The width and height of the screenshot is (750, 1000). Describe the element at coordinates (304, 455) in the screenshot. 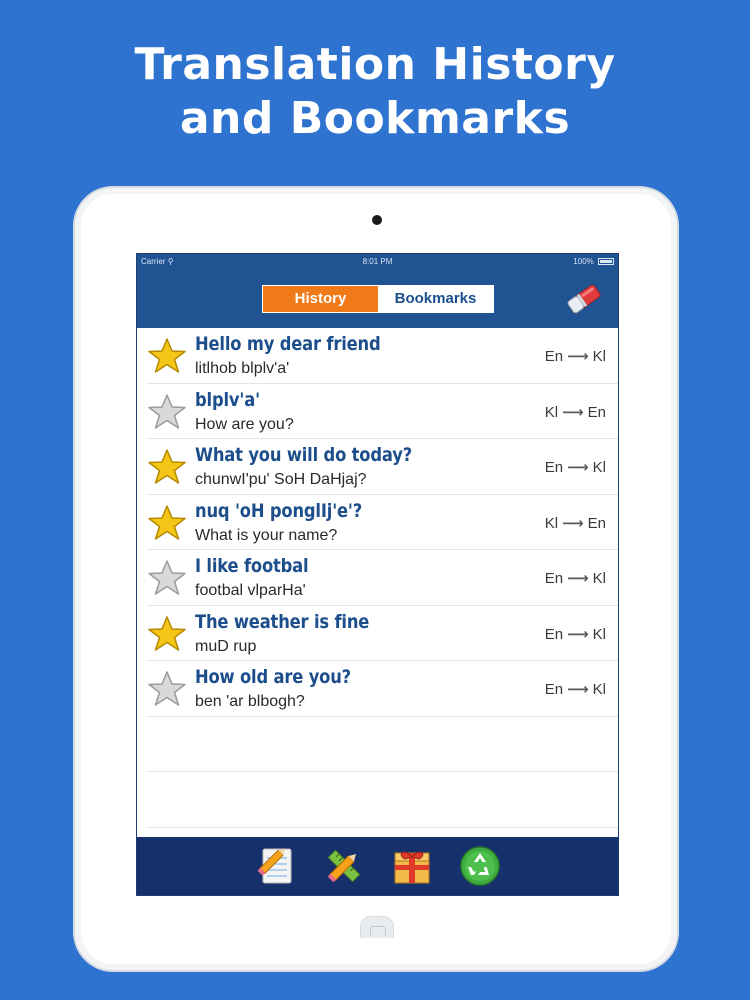

I see `source-text: What you will do today?` at that location.